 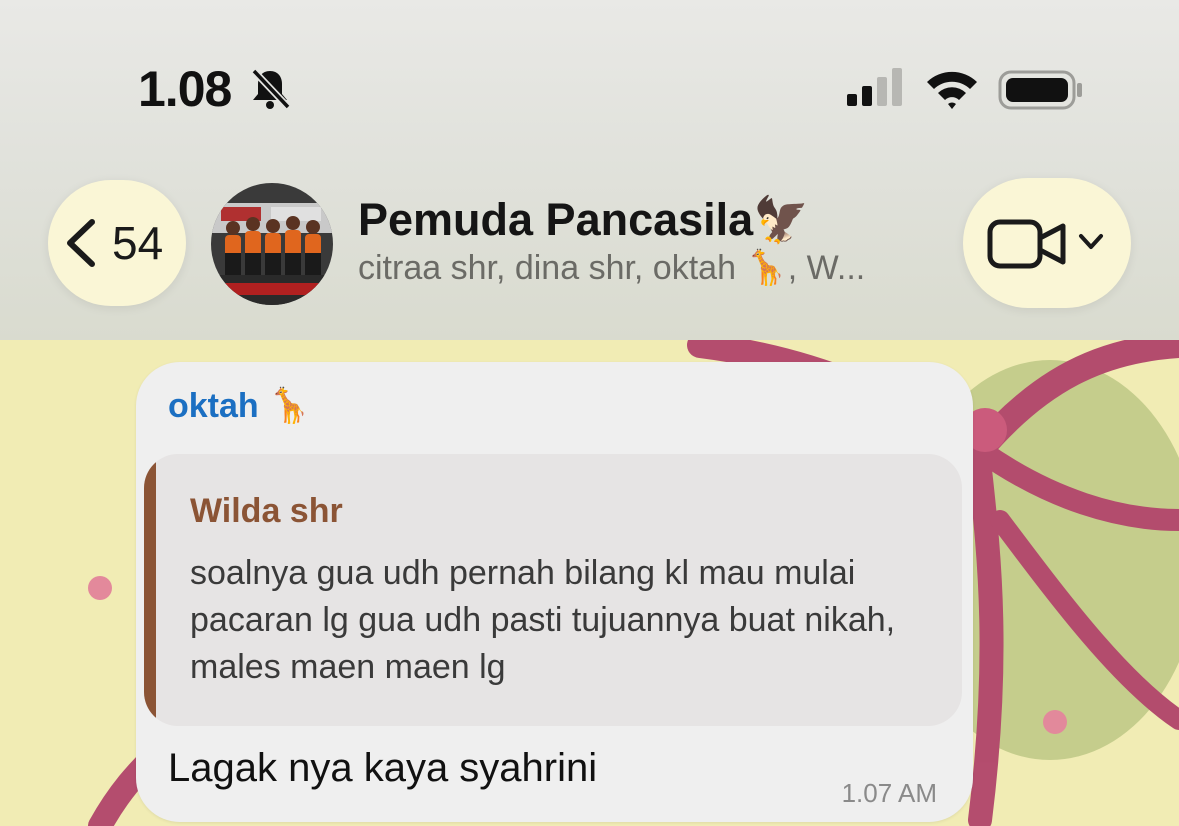 I want to click on video-call-button, so click(x=1047, y=243).